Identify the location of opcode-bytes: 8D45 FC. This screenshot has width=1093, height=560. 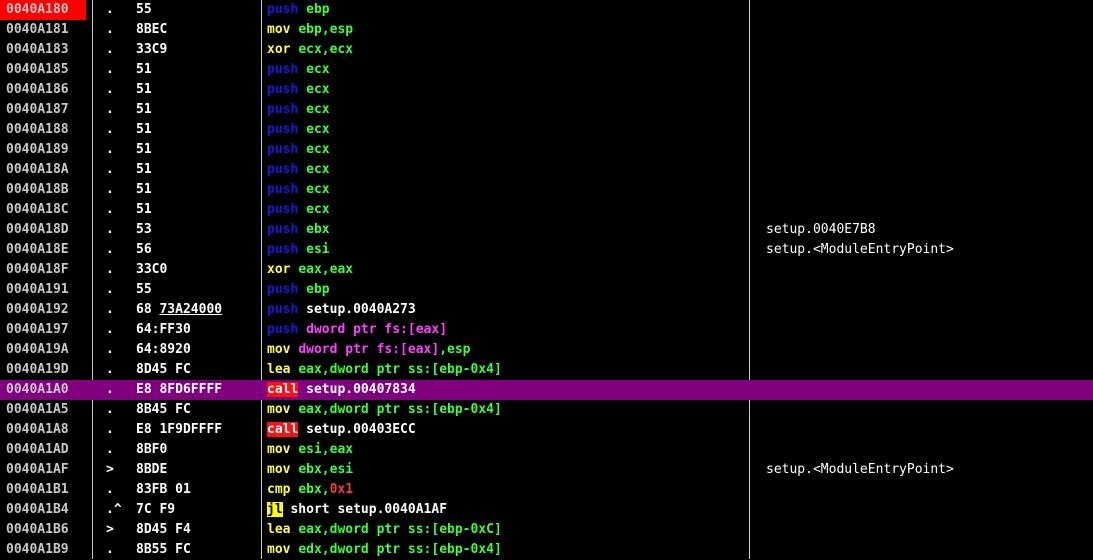
(163, 369).